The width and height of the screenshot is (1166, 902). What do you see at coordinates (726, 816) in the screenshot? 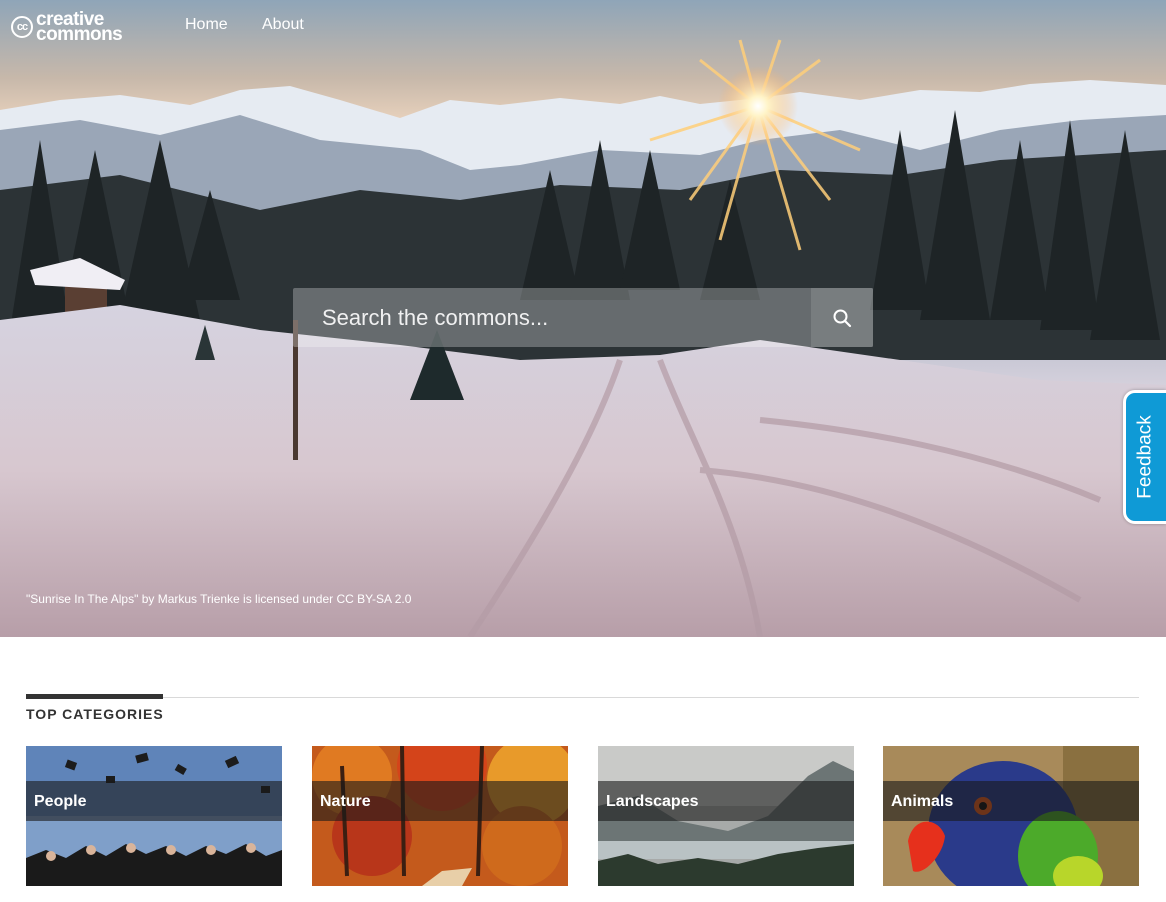
I see `category-card-landscapes: Landscapes` at bounding box center [726, 816].